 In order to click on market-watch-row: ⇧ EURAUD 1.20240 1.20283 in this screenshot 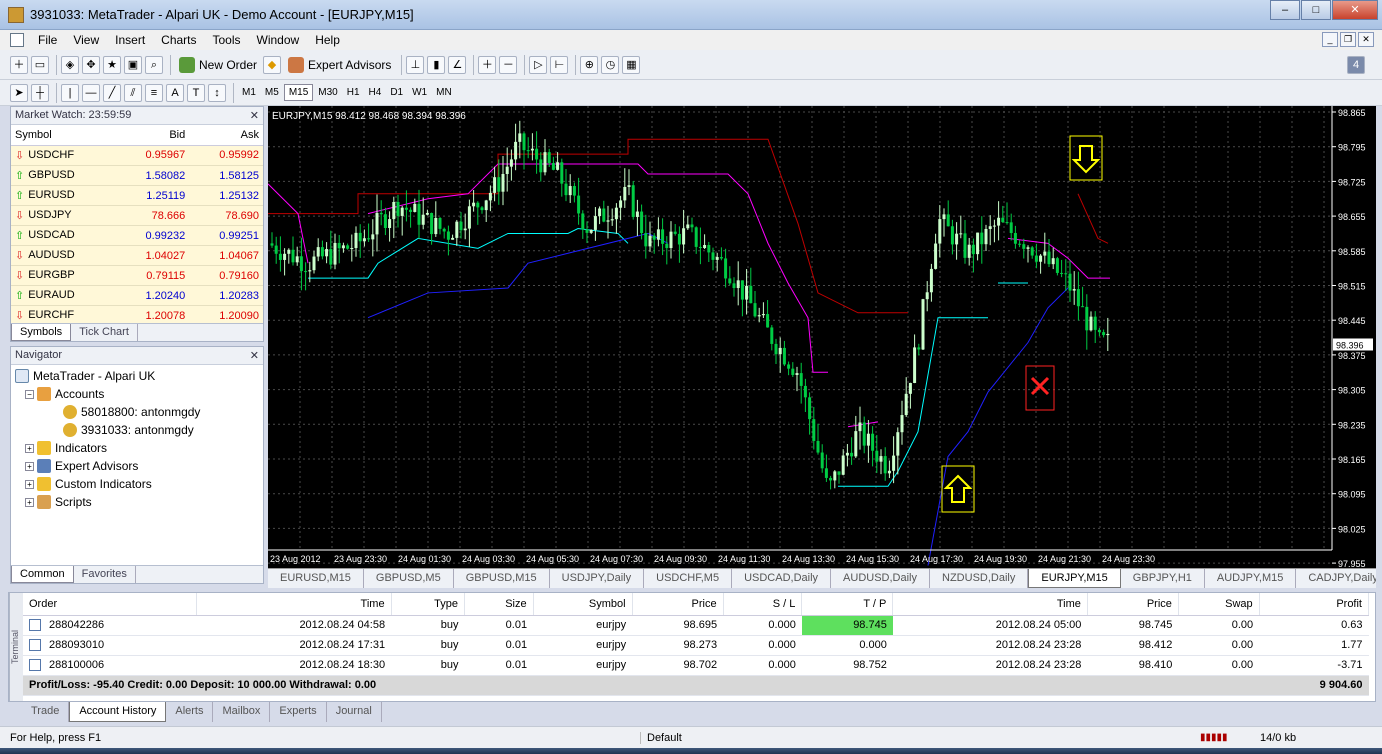, I will do `click(137, 295)`.